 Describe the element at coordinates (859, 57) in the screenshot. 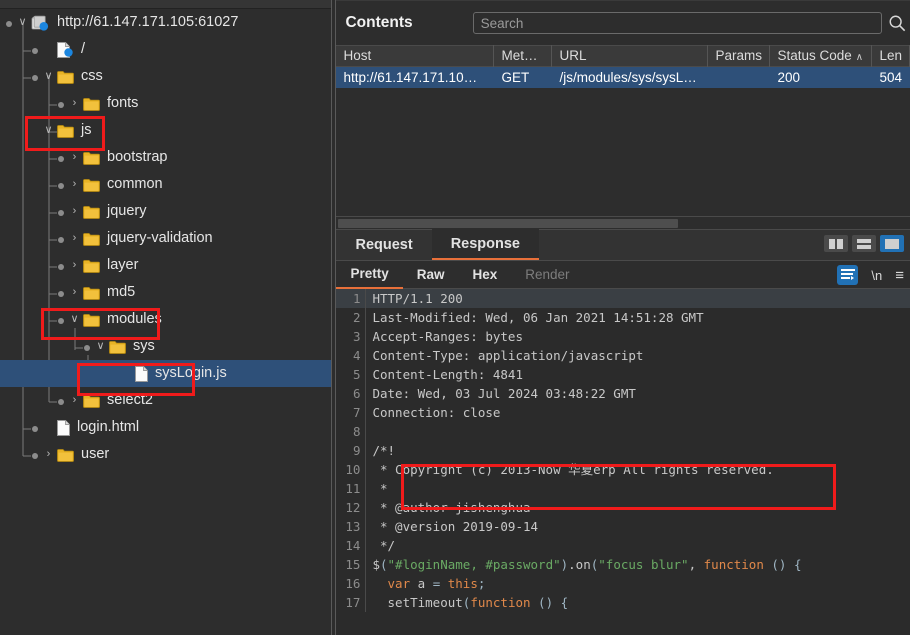

I see `sort-ascending-icon: ∧` at that location.